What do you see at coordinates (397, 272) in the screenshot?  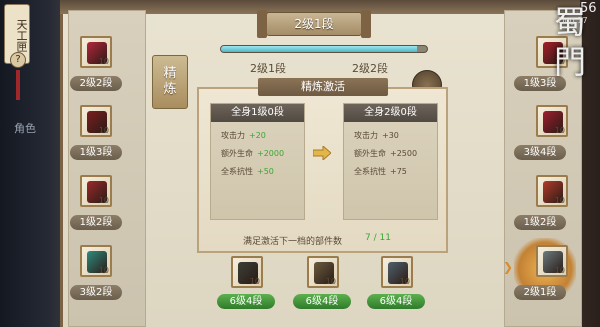 I see `bottom-gear-slot-2: 10` at bounding box center [397, 272].